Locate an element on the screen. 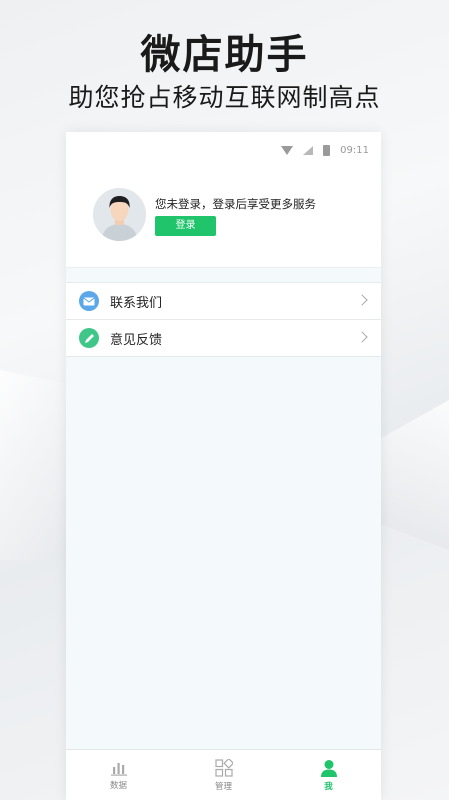 The image size is (449, 800). mail-icon is located at coordinates (89, 301).